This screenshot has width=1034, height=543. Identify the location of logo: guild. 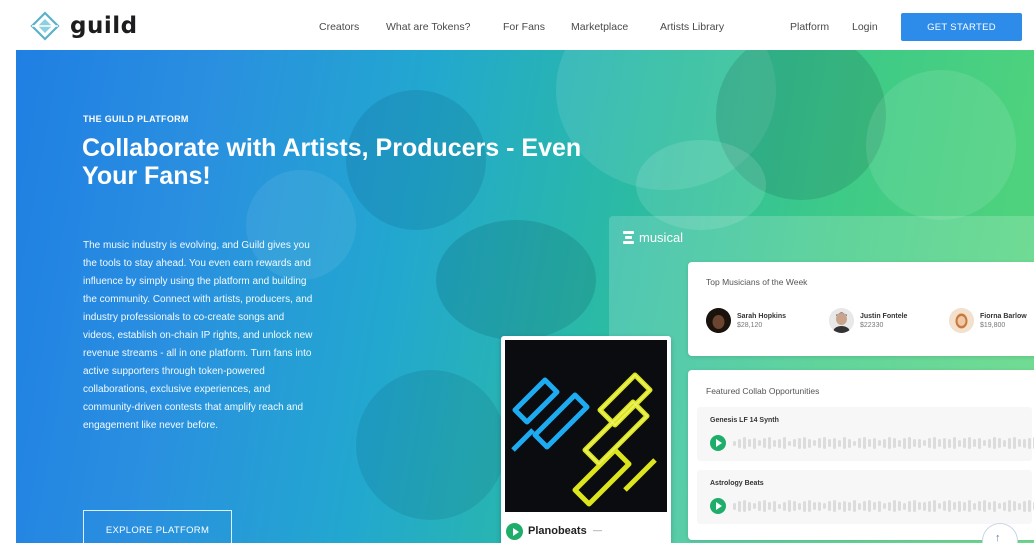
(84, 26).